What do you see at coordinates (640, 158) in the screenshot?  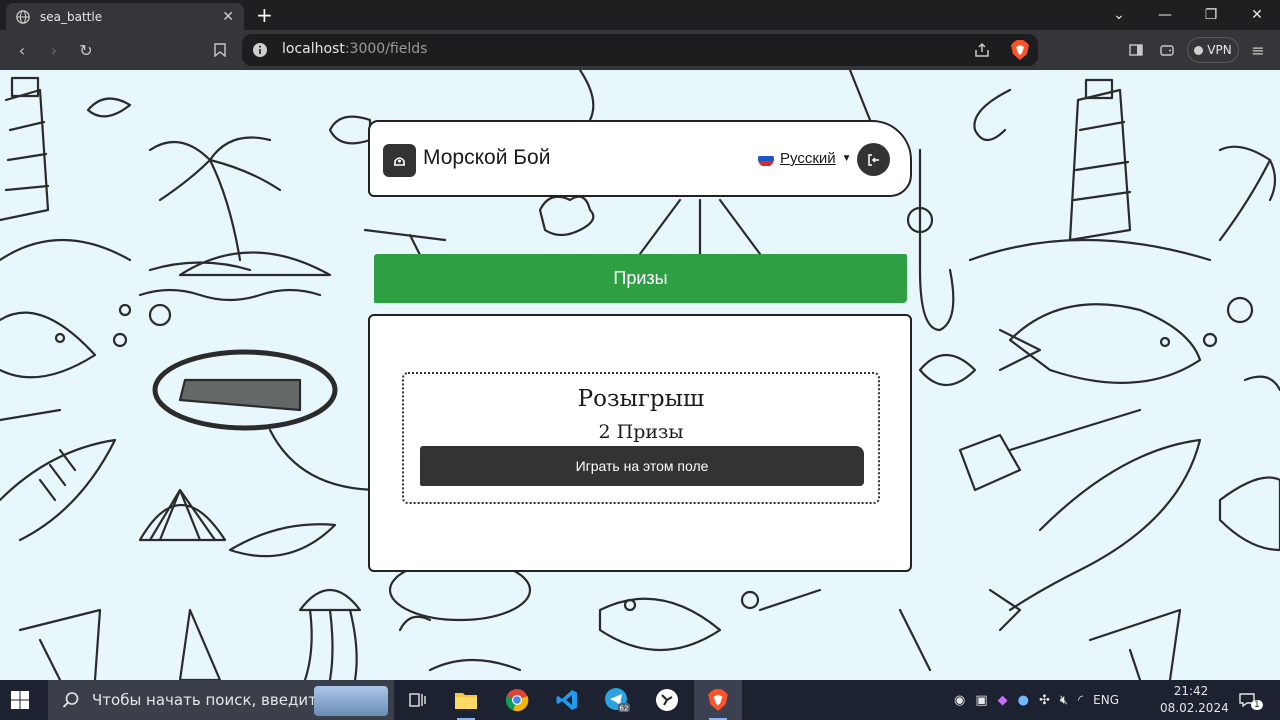 I see `header-card: Морской Бой Русский ▼` at bounding box center [640, 158].